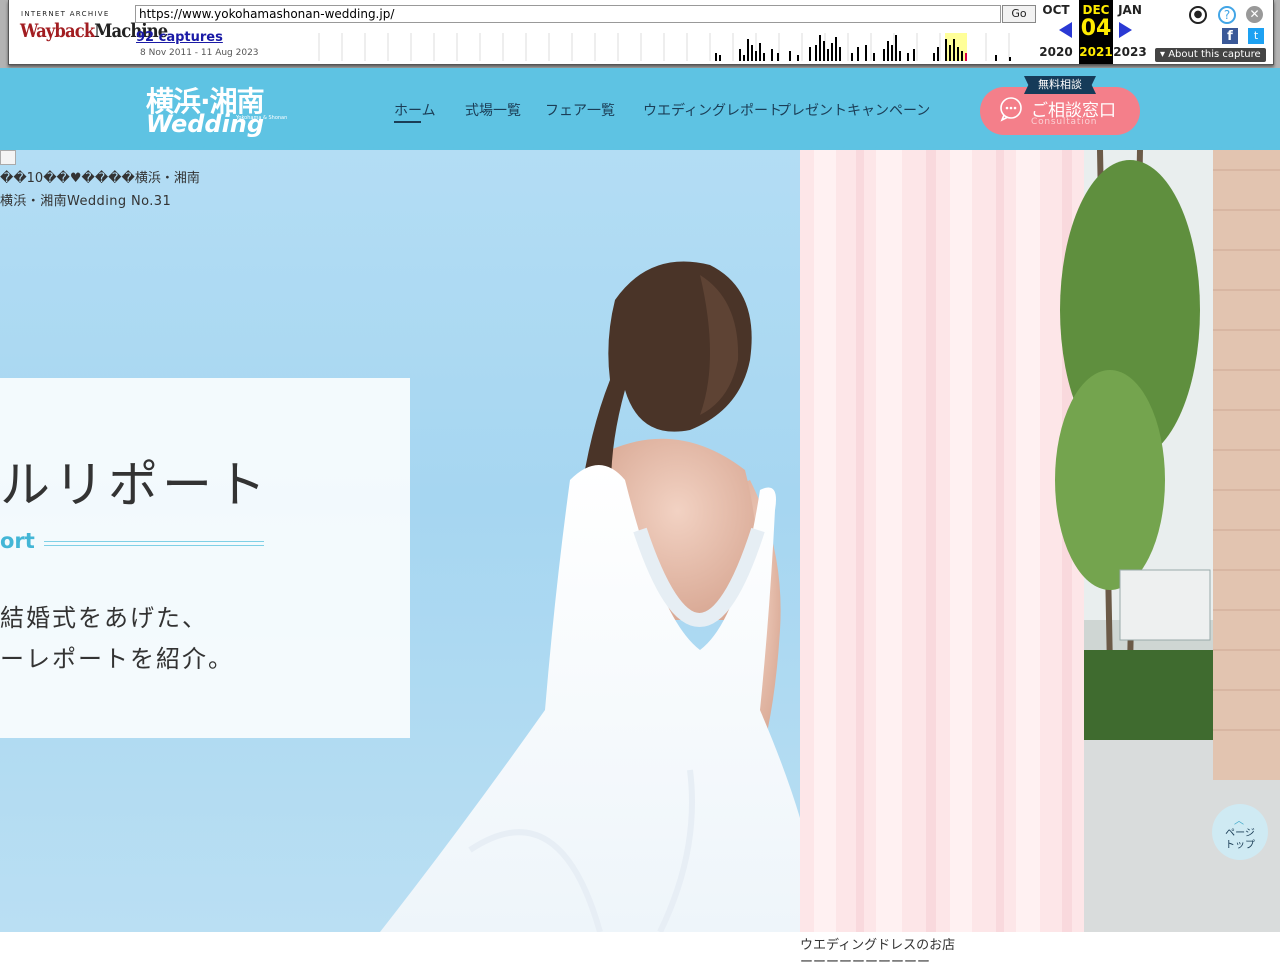  What do you see at coordinates (1130, 10) in the screenshot?
I see `next-month-label: JAN` at bounding box center [1130, 10].